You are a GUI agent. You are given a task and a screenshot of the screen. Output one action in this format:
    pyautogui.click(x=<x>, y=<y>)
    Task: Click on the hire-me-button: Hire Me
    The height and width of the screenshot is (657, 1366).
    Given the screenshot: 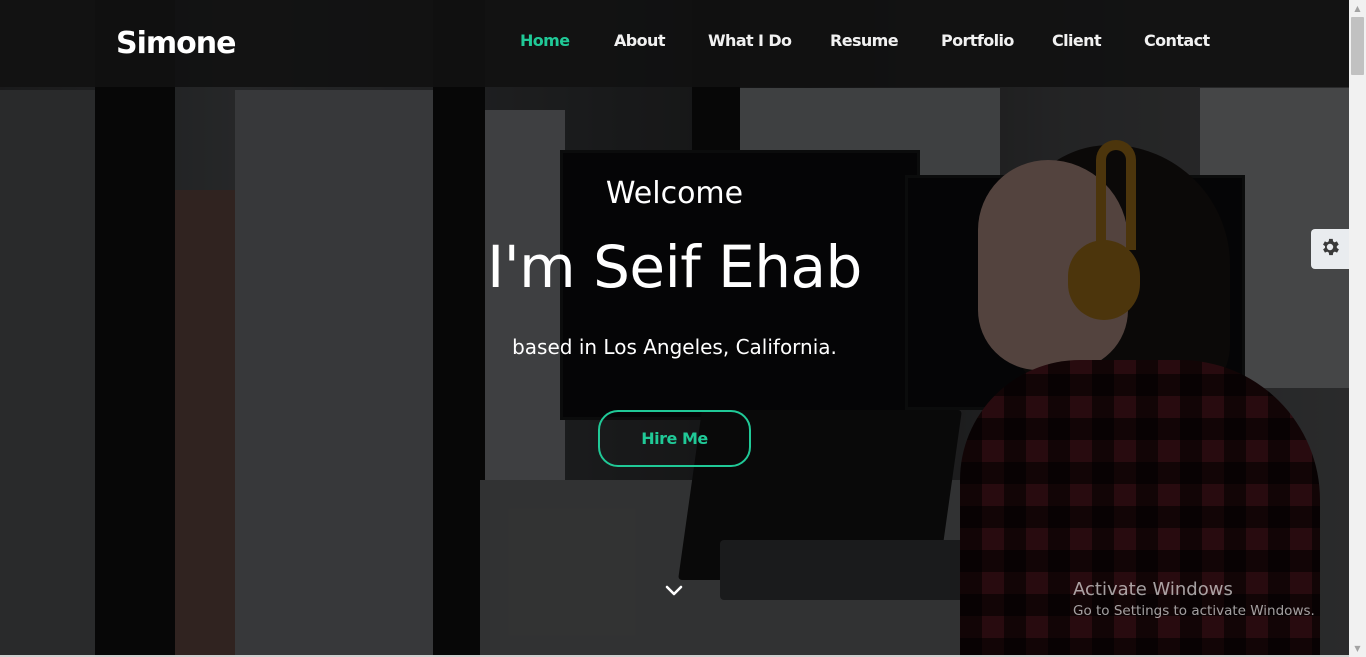 What is the action you would take?
    pyautogui.click(x=674, y=438)
    